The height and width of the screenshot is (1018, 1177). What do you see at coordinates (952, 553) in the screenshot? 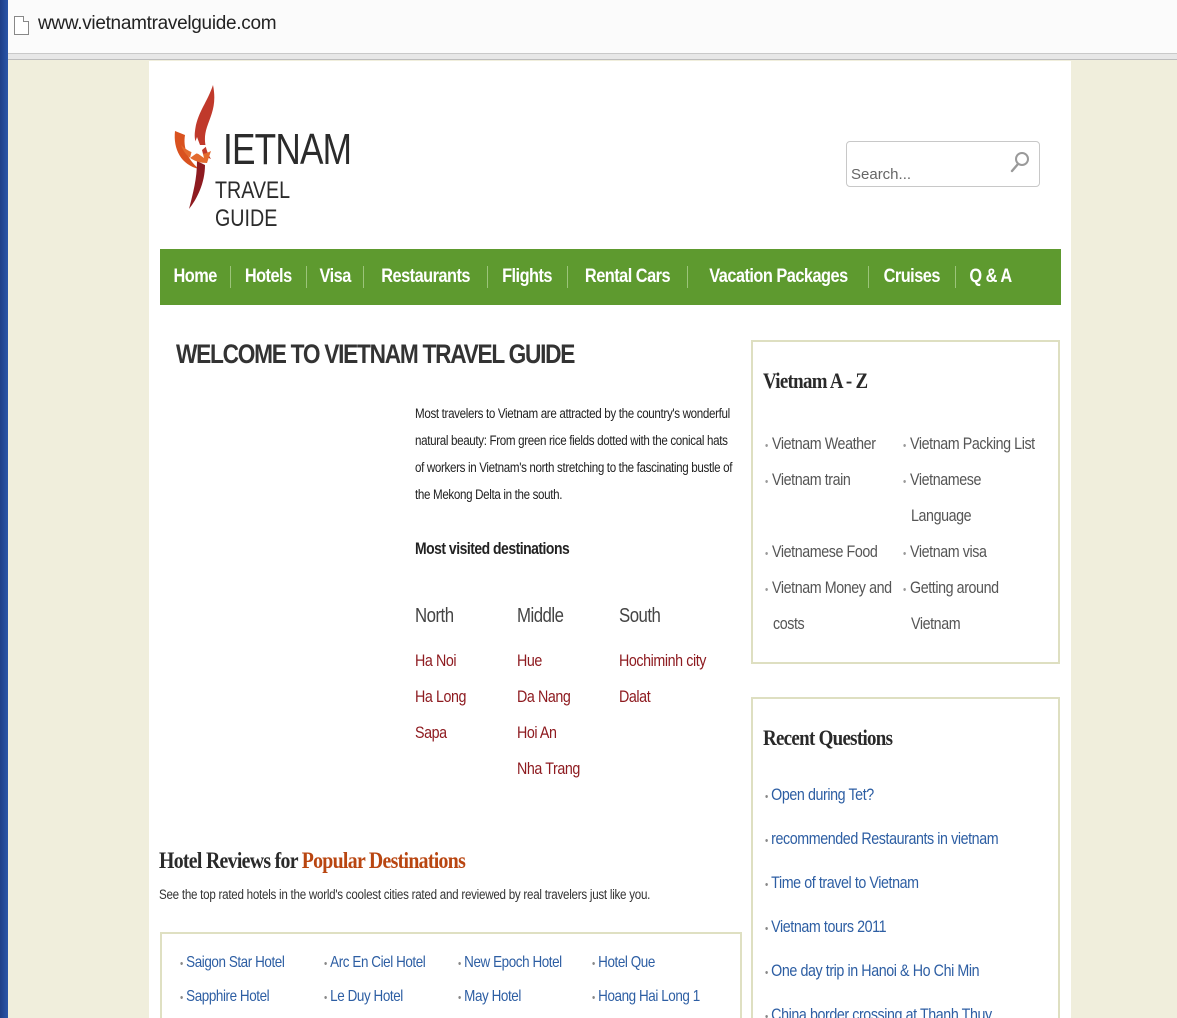
I see `az-link: • Vietnam visa` at bounding box center [952, 553].